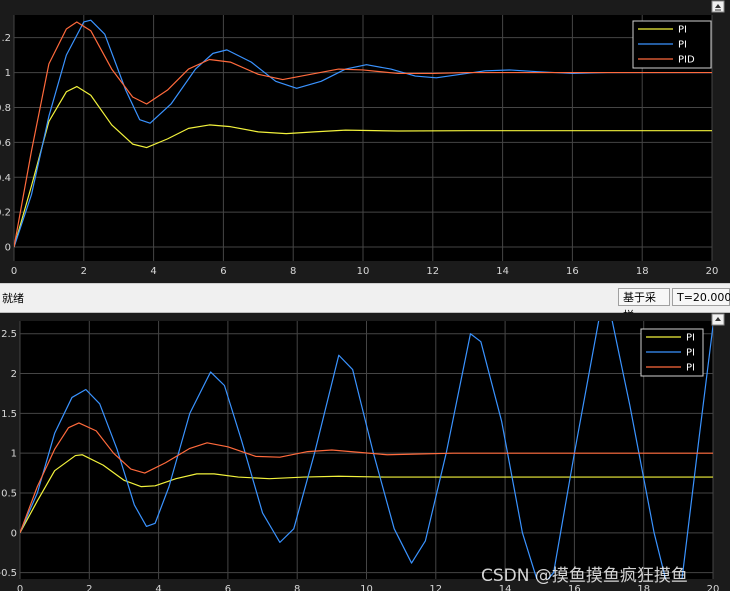 This screenshot has height=591, width=730. Describe the element at coordinates (686, 60) in the screenshot. I see `legend-label: PID` at that location.